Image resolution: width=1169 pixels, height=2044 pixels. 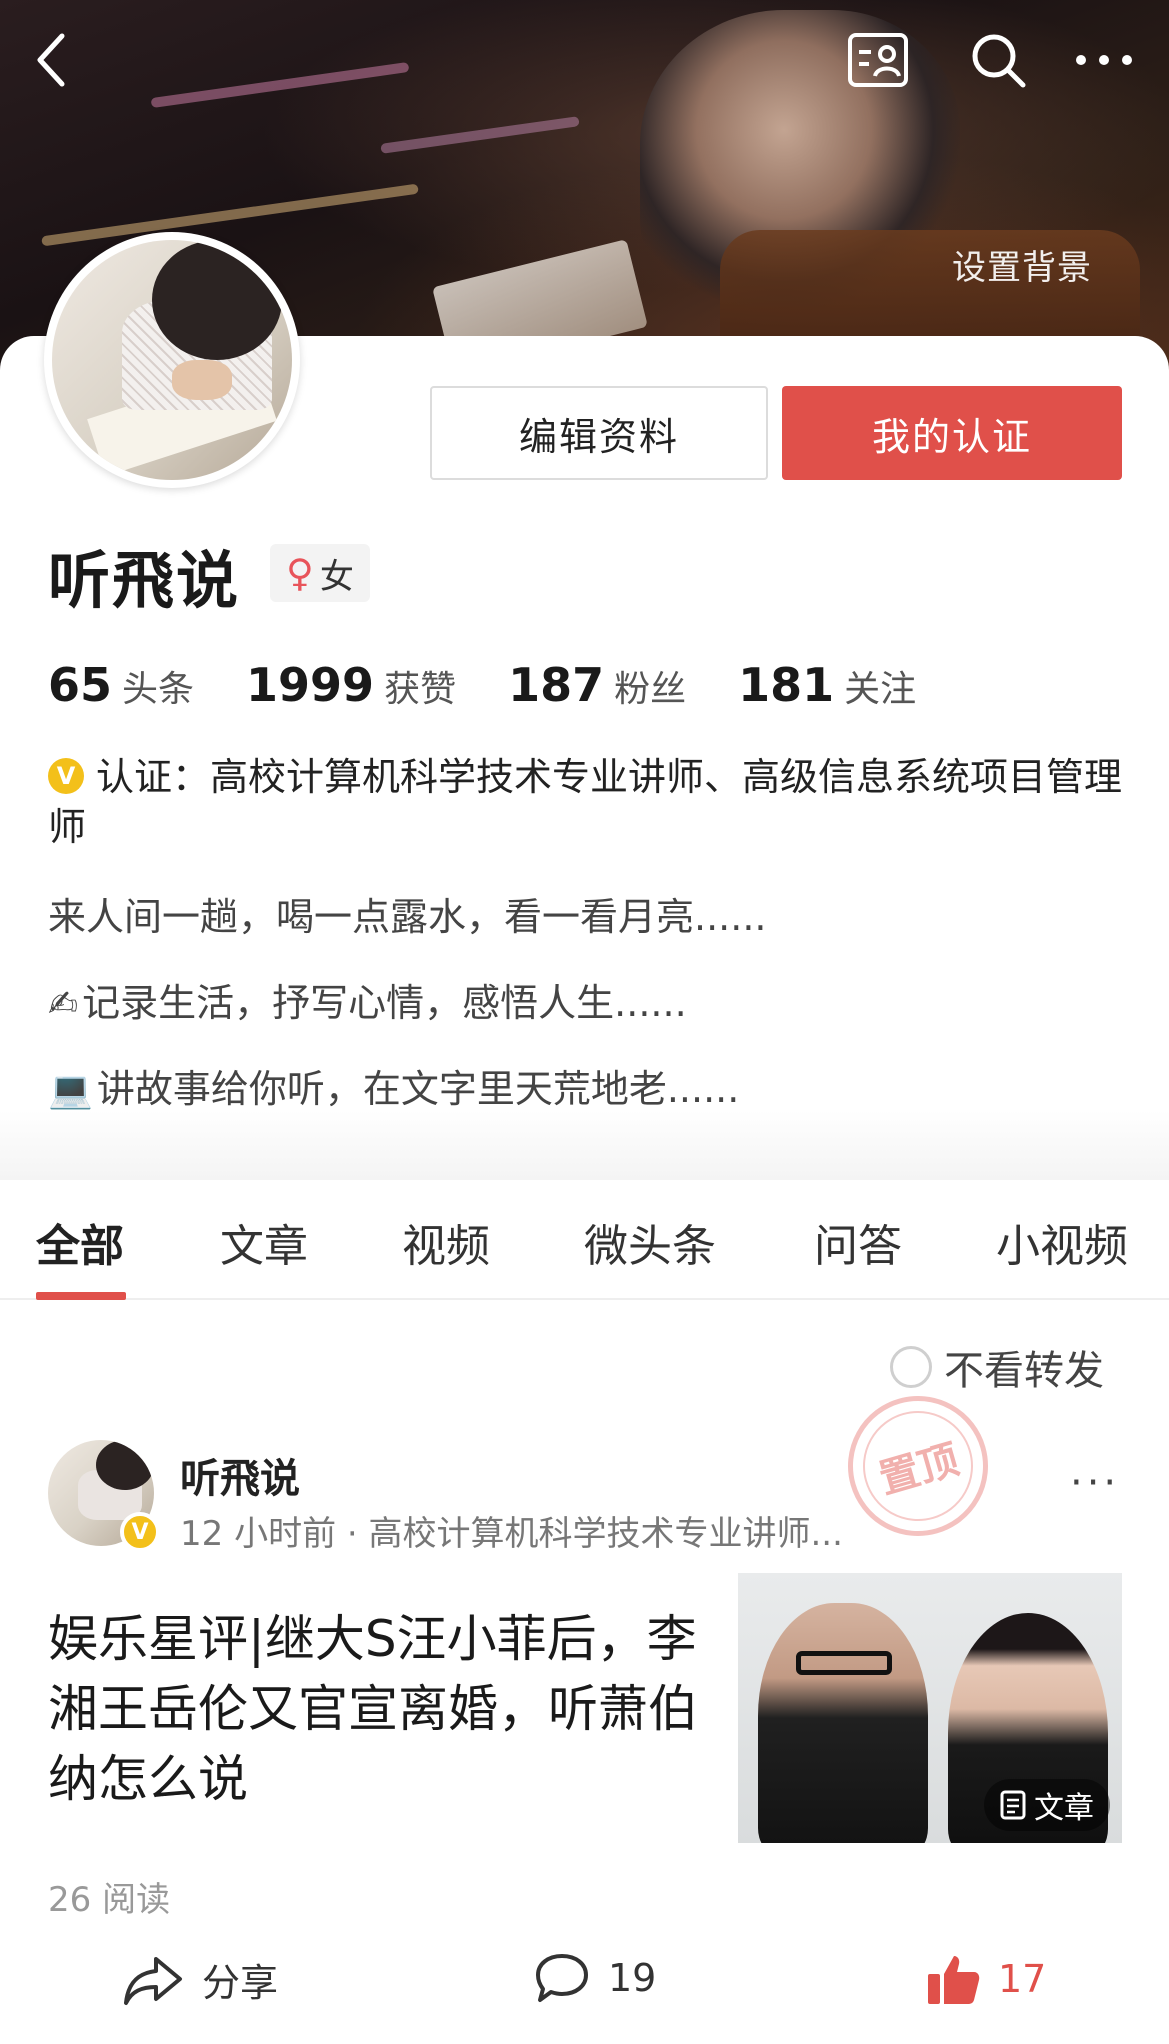 I want to click on tab-all: 全部, so click(x=80, y=1242).